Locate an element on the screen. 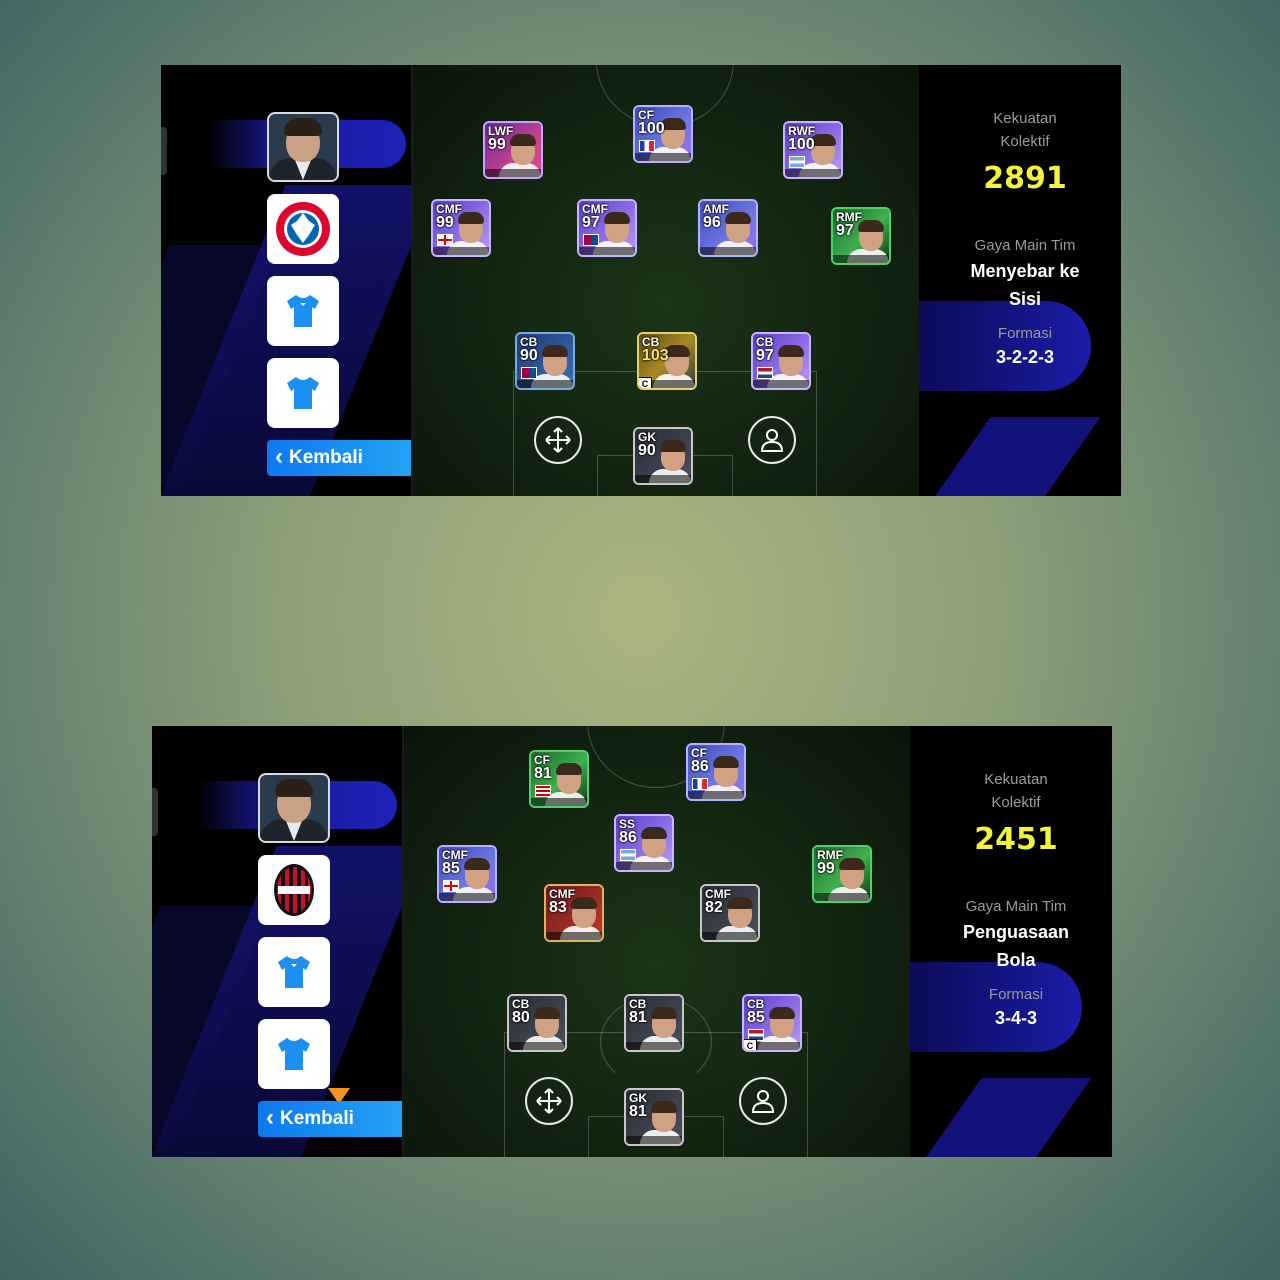 This screenshot has width=1280, height=1280. france-flag-icon is located at coordinates (647, 146).